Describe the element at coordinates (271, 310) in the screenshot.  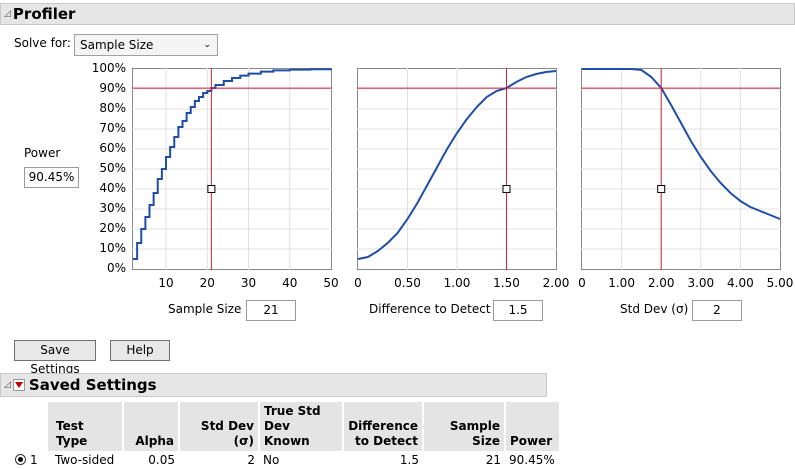
I see `factor-value-sample-size: 21` at that location.